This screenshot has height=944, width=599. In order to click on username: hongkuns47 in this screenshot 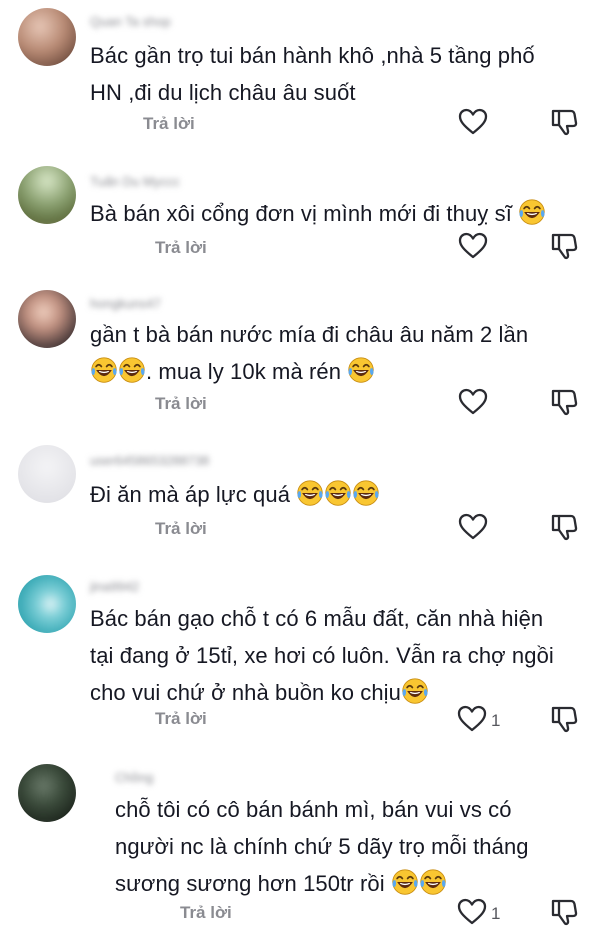, I will do `click(125, 304)`.